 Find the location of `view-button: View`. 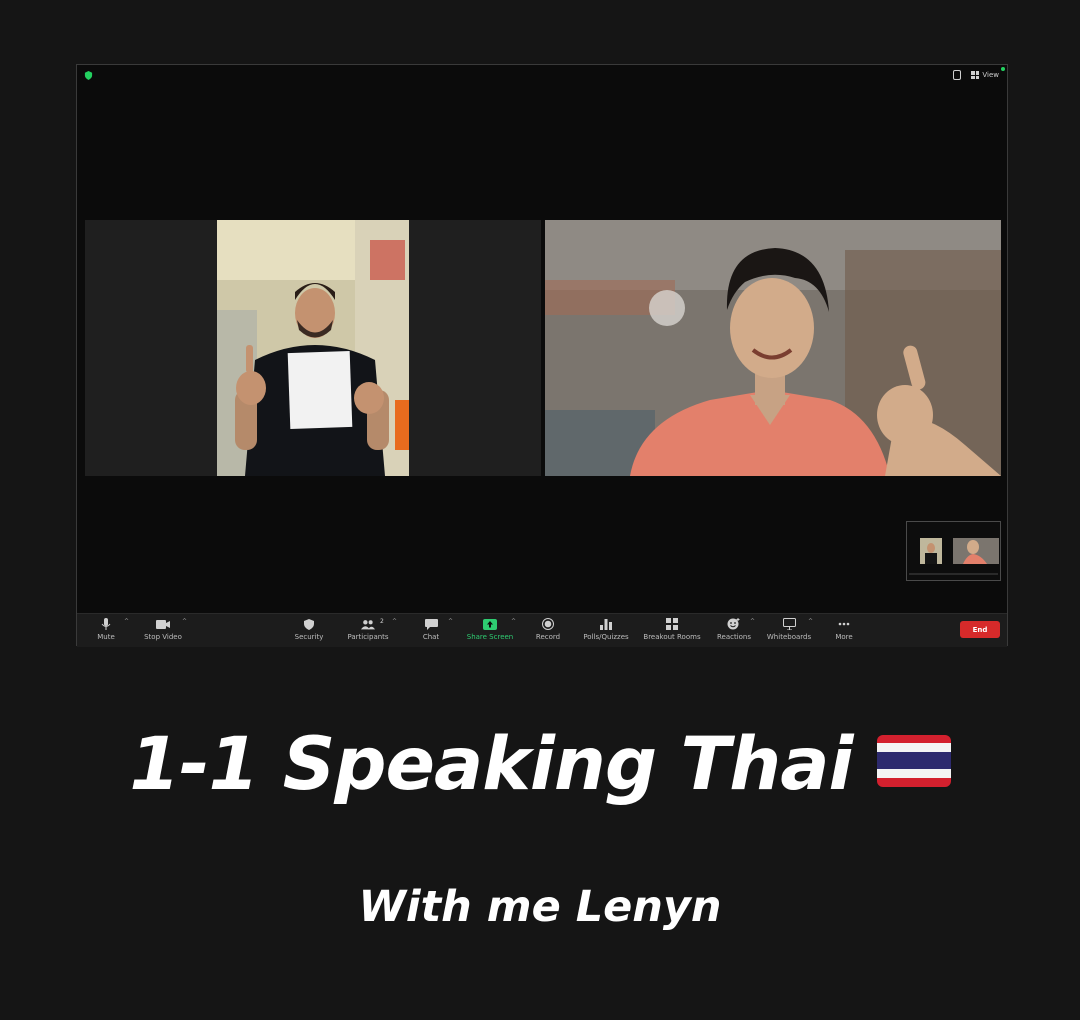

view-button: View is located at coordinates (985, 75).